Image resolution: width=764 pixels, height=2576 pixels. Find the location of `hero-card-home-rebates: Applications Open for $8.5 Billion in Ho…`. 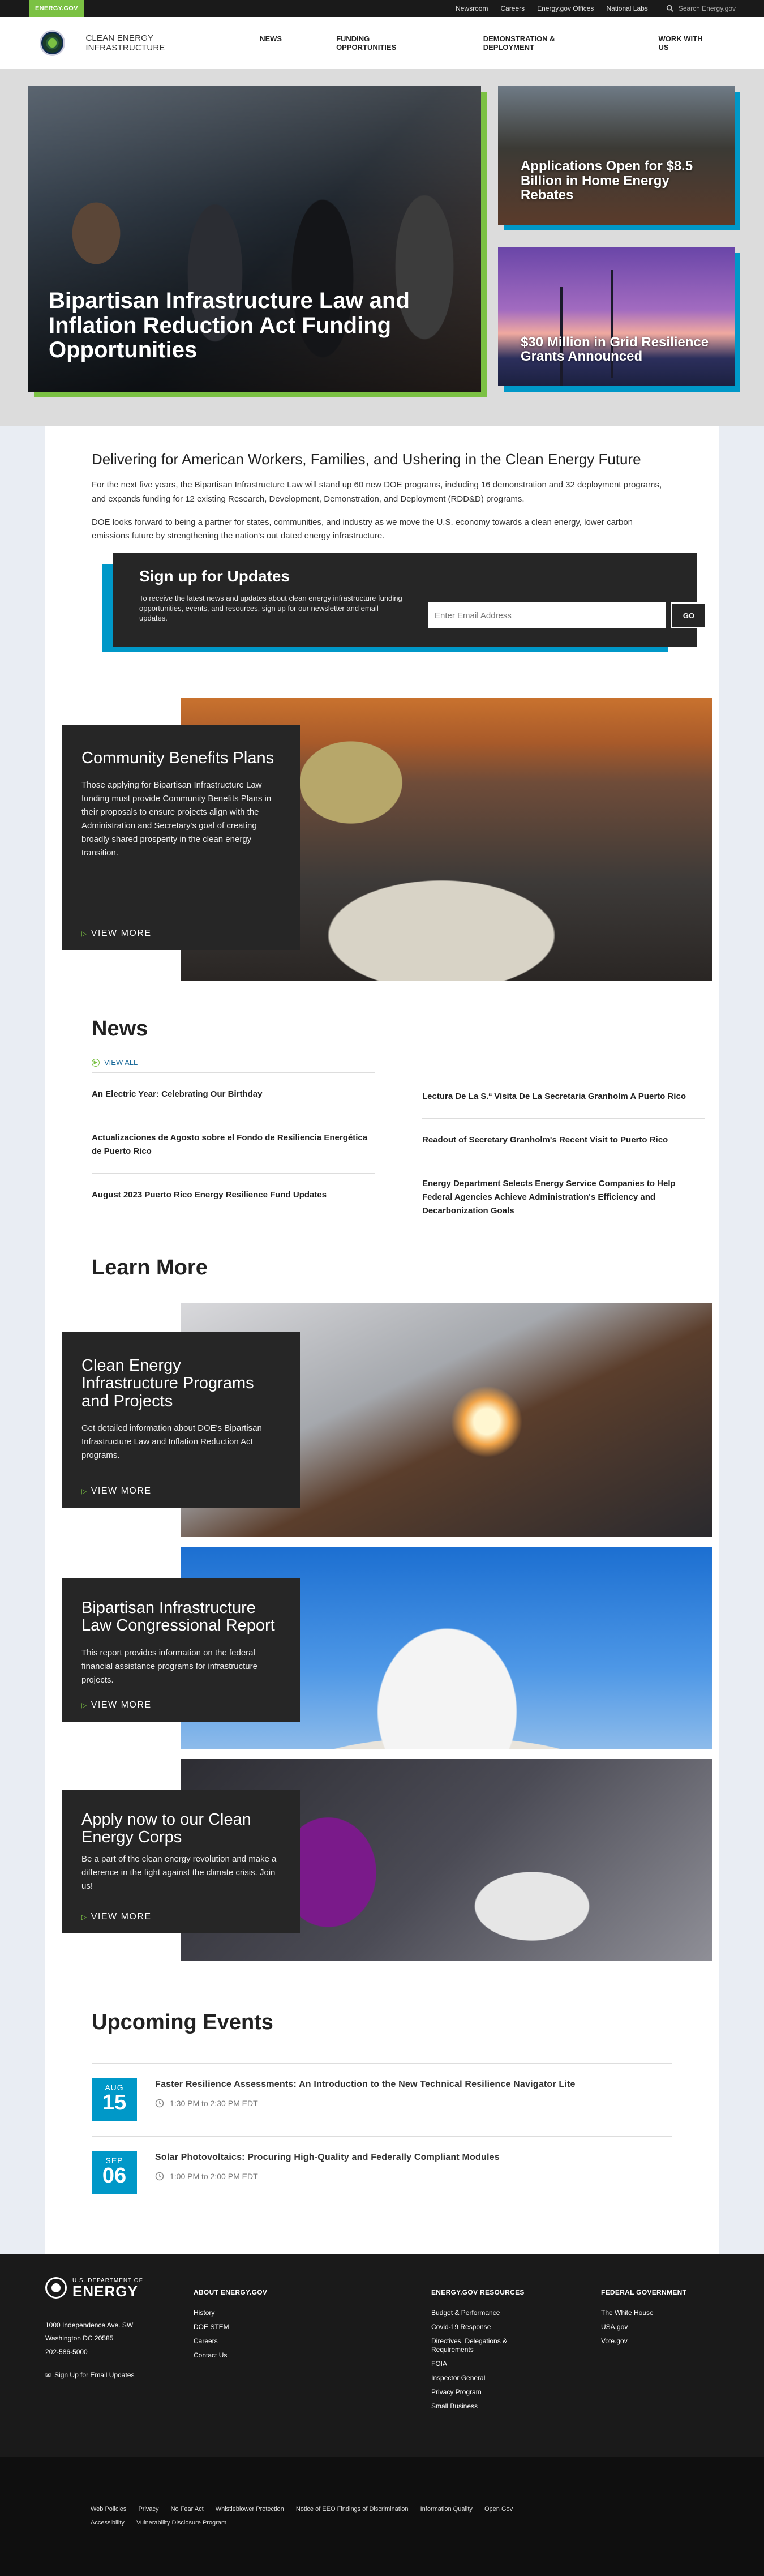

hero-card-home-rebates: Applications Open for $8.5 Billion in Ho… is located at coordinates (616, 155).